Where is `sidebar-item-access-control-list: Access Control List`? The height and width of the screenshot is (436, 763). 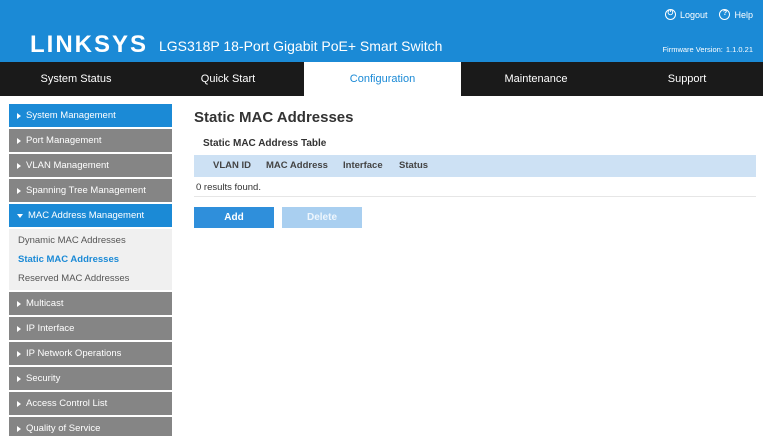
sidebar-item-access-control-list: Access Control List is located at coordinates (90, 403).